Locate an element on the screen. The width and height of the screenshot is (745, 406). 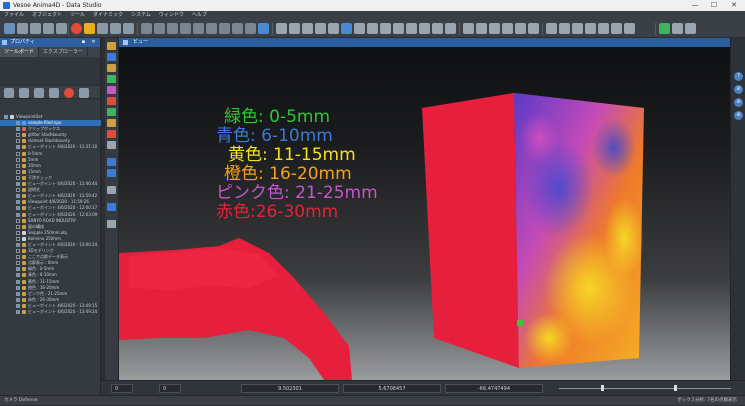
coord-y-field: 5.6708457 is located at coordinates (392, 388).